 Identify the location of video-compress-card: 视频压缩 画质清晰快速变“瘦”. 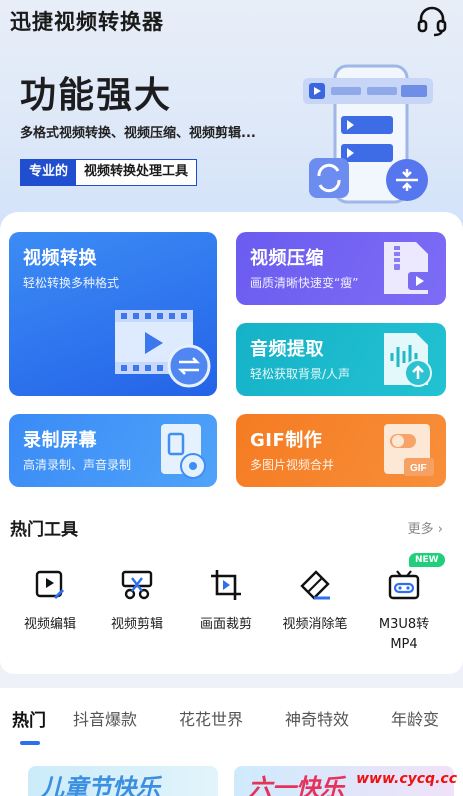
(341, 268).